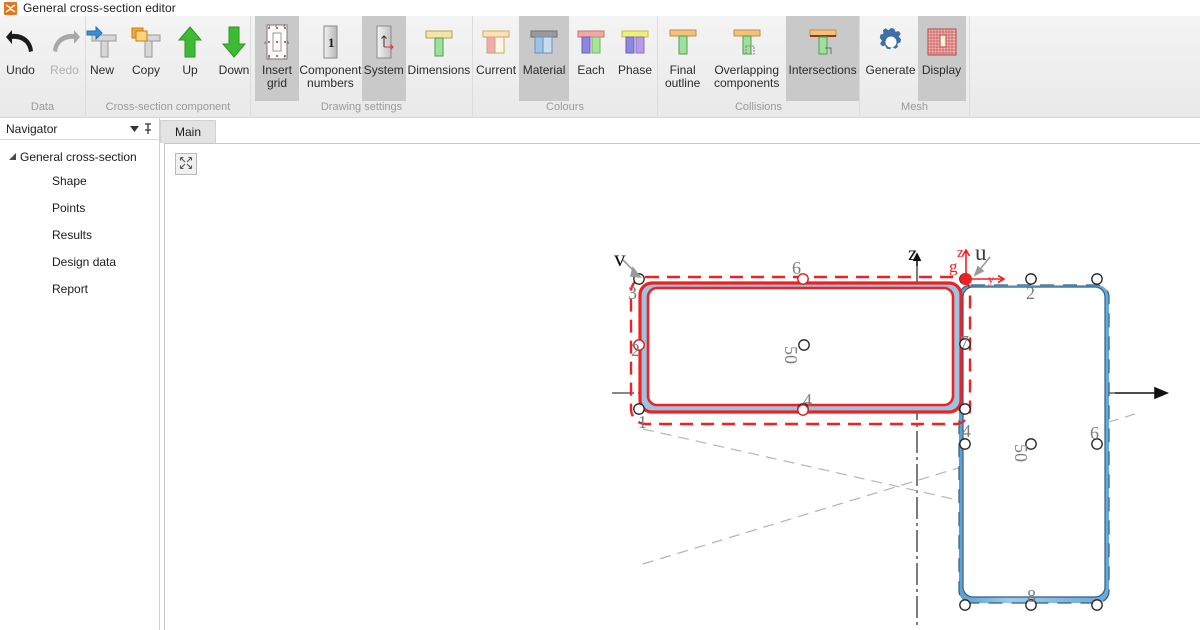 The width and height of the screenshot is (1200, 630). I want to click on svg-text: 1, so click(331, 42).